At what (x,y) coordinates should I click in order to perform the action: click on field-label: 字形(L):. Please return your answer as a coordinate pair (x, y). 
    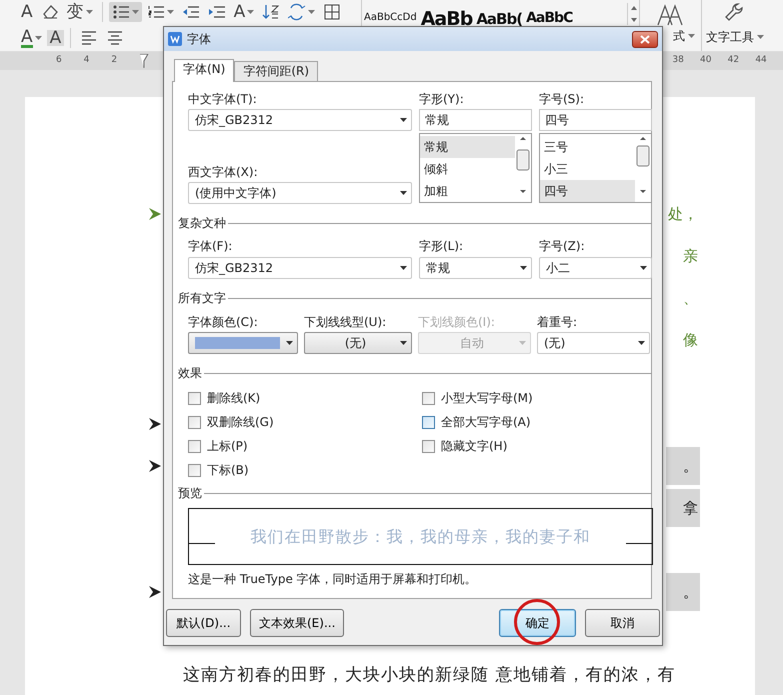
    Looking at the image, I should click on (441, 246).